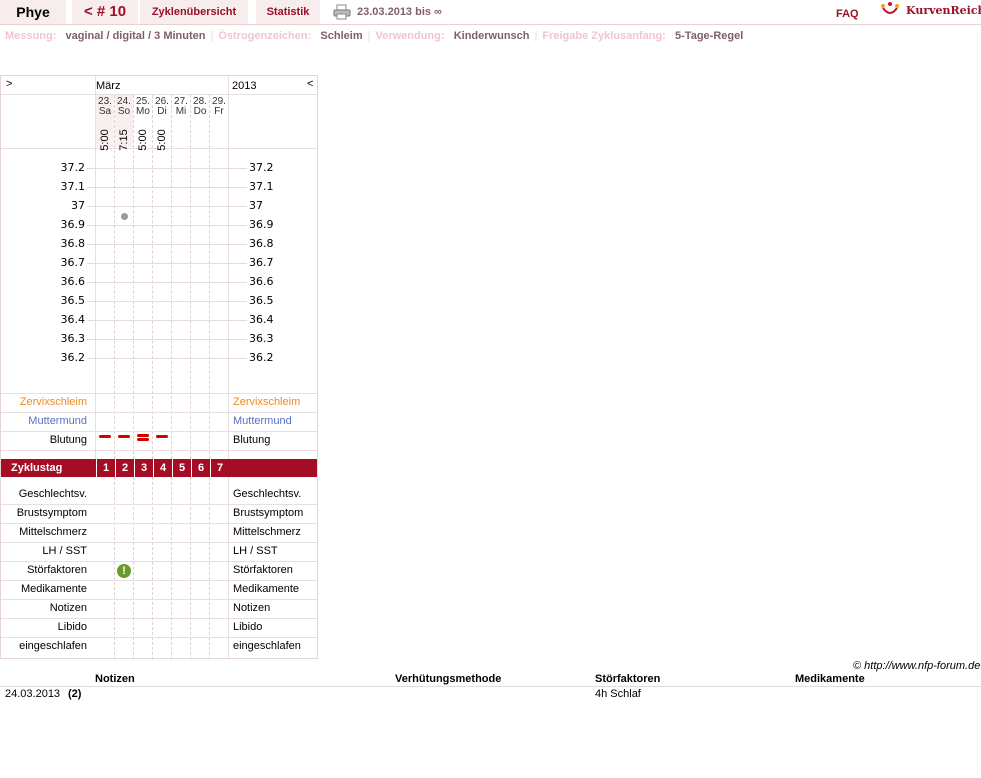 This screenshot has height=778, width=981. What do you see at coordinates (255, 551) in the screenshot?
I see `symptom-row-label-right: LH / SST` at bounding box center [255, 551].